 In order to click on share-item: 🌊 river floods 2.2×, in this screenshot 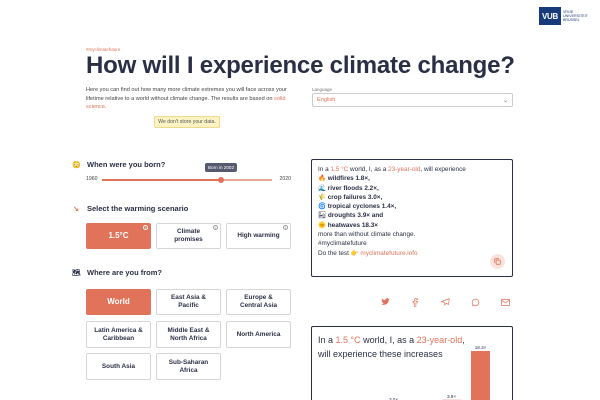, I will do `click(348, 188)`.